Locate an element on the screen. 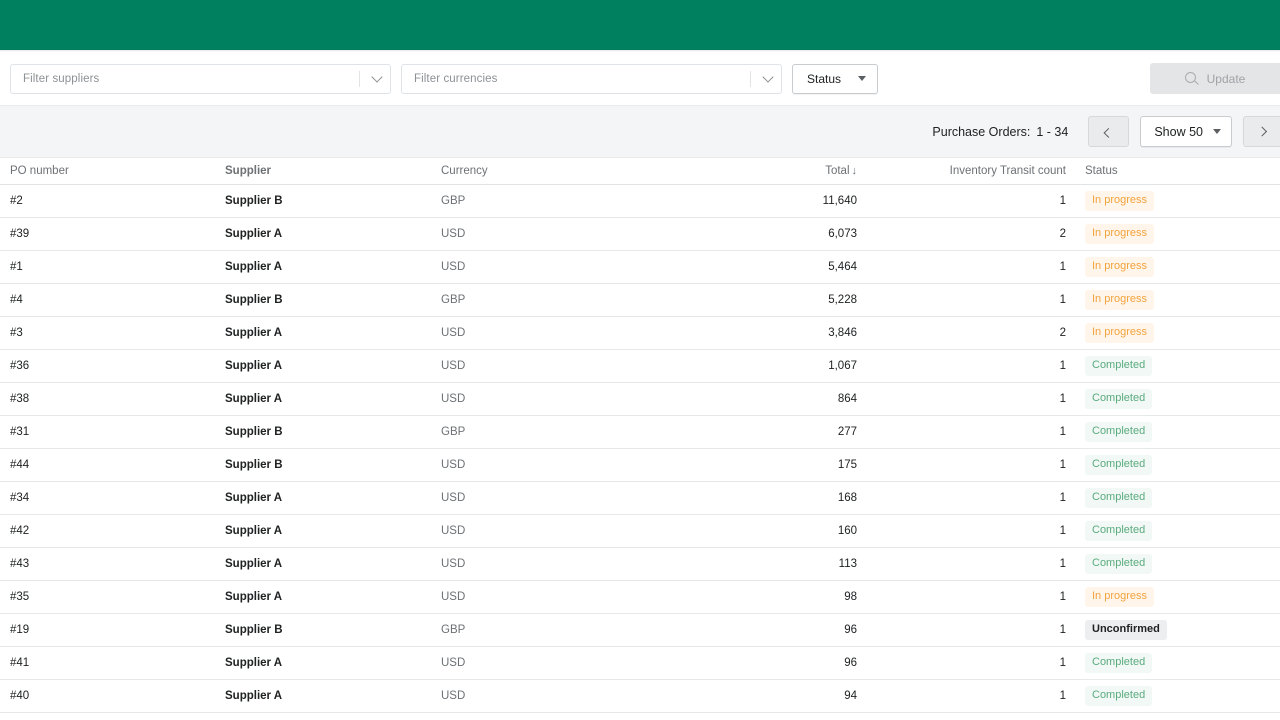 This screenshot has height=720, width=1280. update-button-label: Update is located at coordinates (1226, 78).